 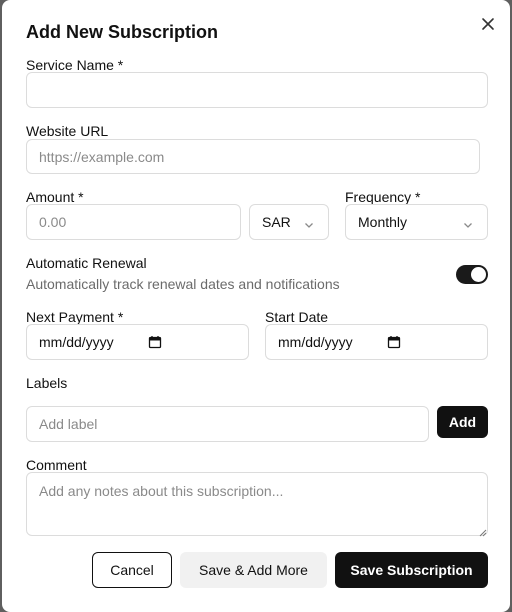 I want to click on website-url-label: Website URL, so click(x=67, y=131).